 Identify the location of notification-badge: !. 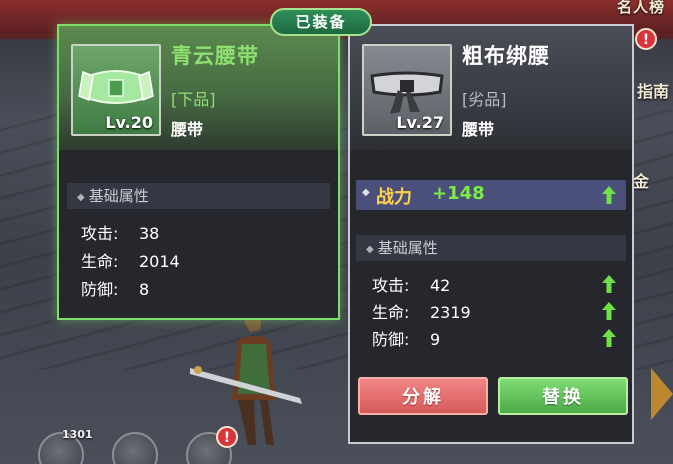
(646, 39).